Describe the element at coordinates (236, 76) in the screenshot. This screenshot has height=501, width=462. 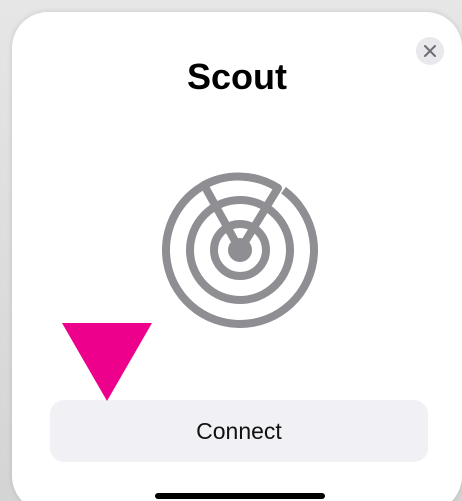
I see `dialog-title: Scout` at that location.